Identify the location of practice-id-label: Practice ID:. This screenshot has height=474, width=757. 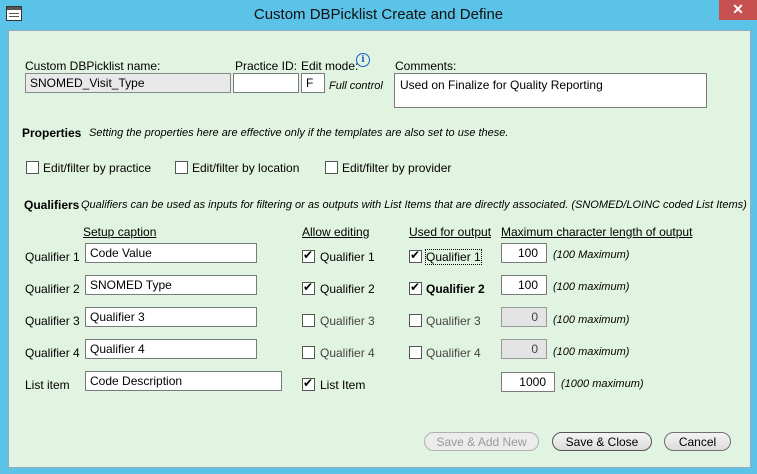
(266, 66).